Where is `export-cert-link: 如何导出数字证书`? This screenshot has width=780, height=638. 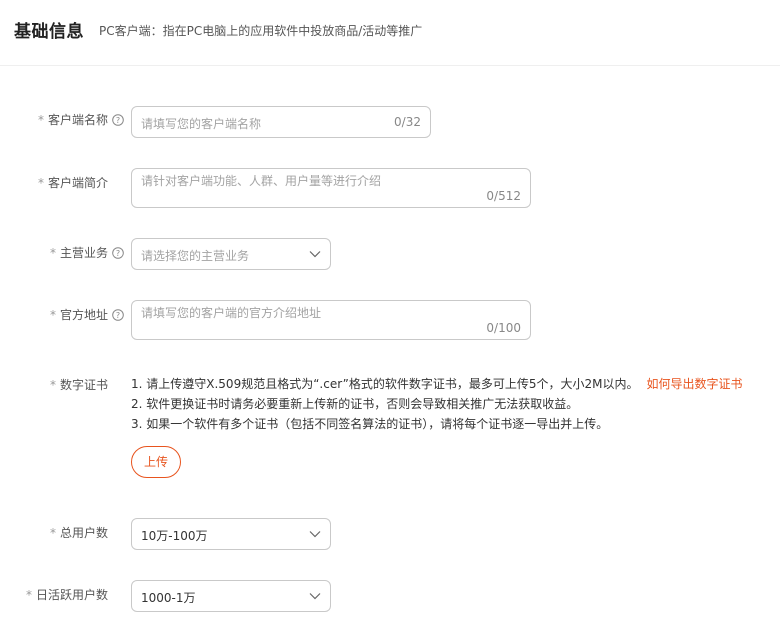 export-cert-link: 如何导出数字证书 is located at coordinates (695, 384).